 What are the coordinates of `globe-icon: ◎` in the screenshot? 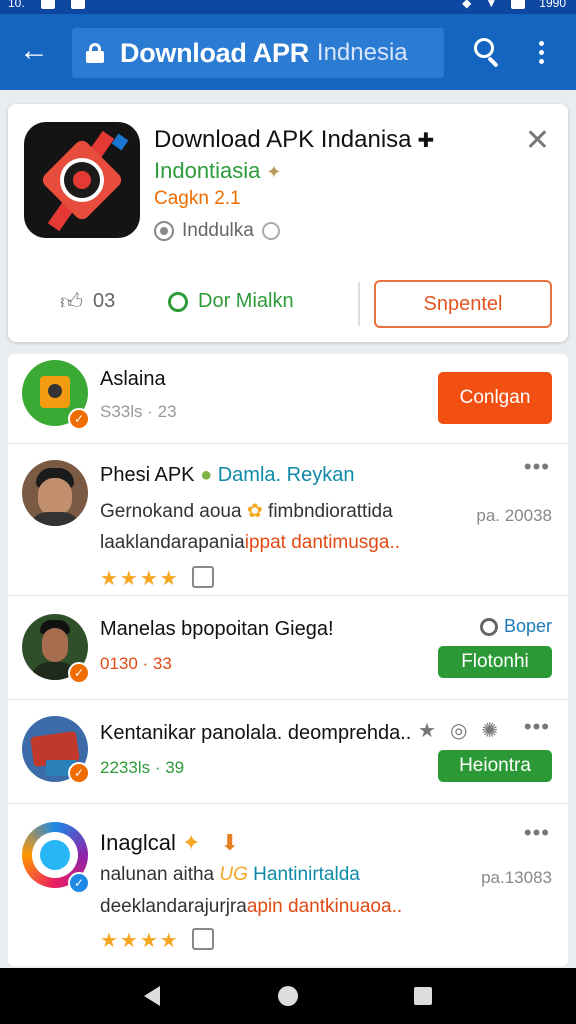 It's located at (458, 730).